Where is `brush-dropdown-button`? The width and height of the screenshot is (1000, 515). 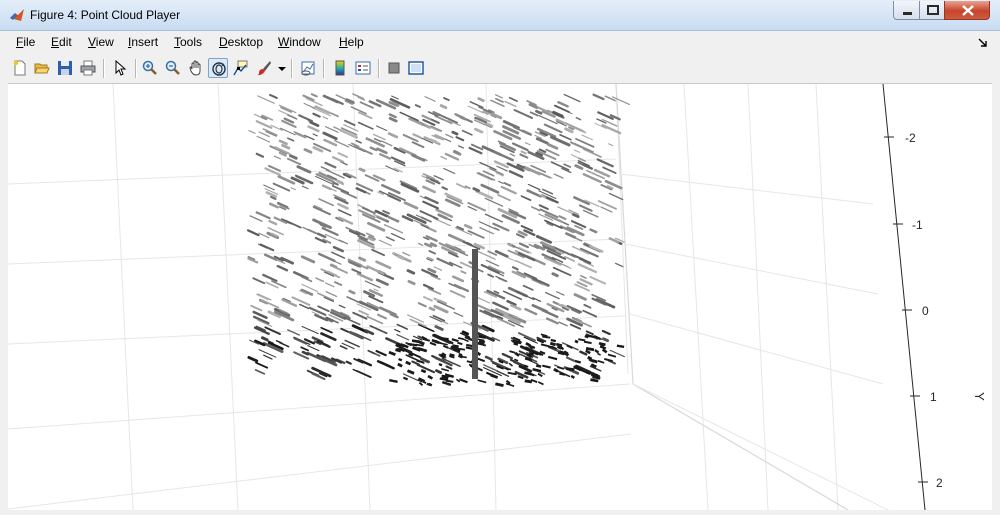 brush-dropdown-button is located at coordinates (280, 68).